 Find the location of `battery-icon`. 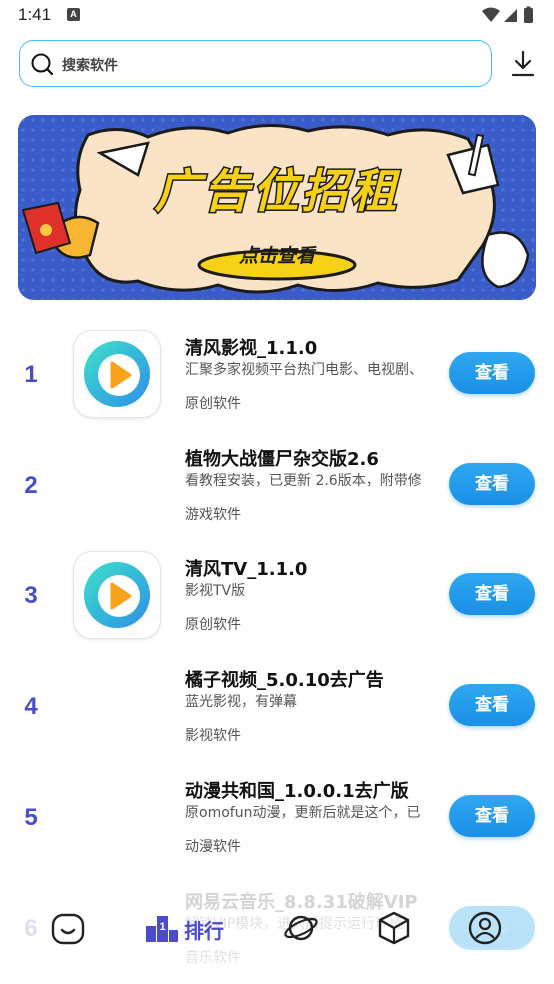

battery-icon is located at coordinates (528, 15).